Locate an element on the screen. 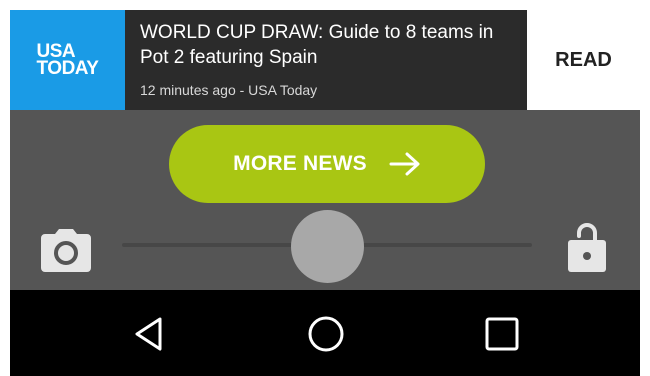 The image size is (650, 376). read-button: READ is located at coordinates (583, 60).